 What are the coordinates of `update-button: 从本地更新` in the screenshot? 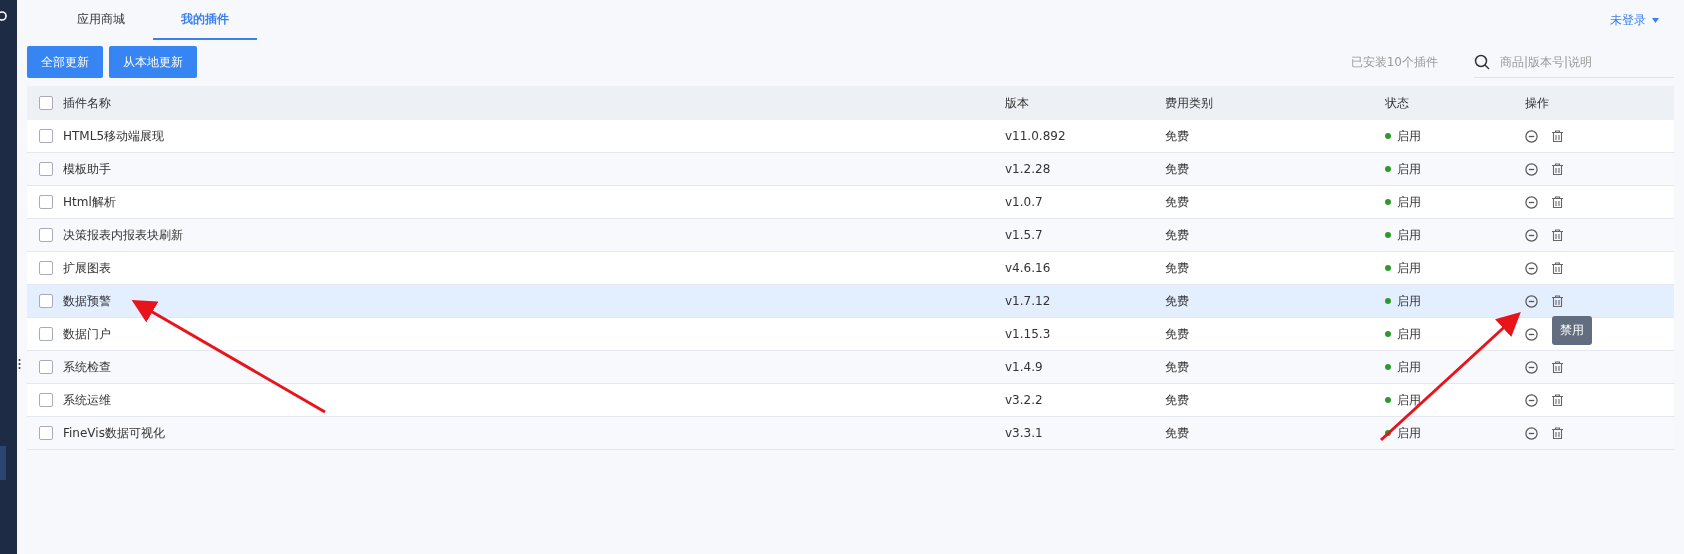 It's located at (153, 62).